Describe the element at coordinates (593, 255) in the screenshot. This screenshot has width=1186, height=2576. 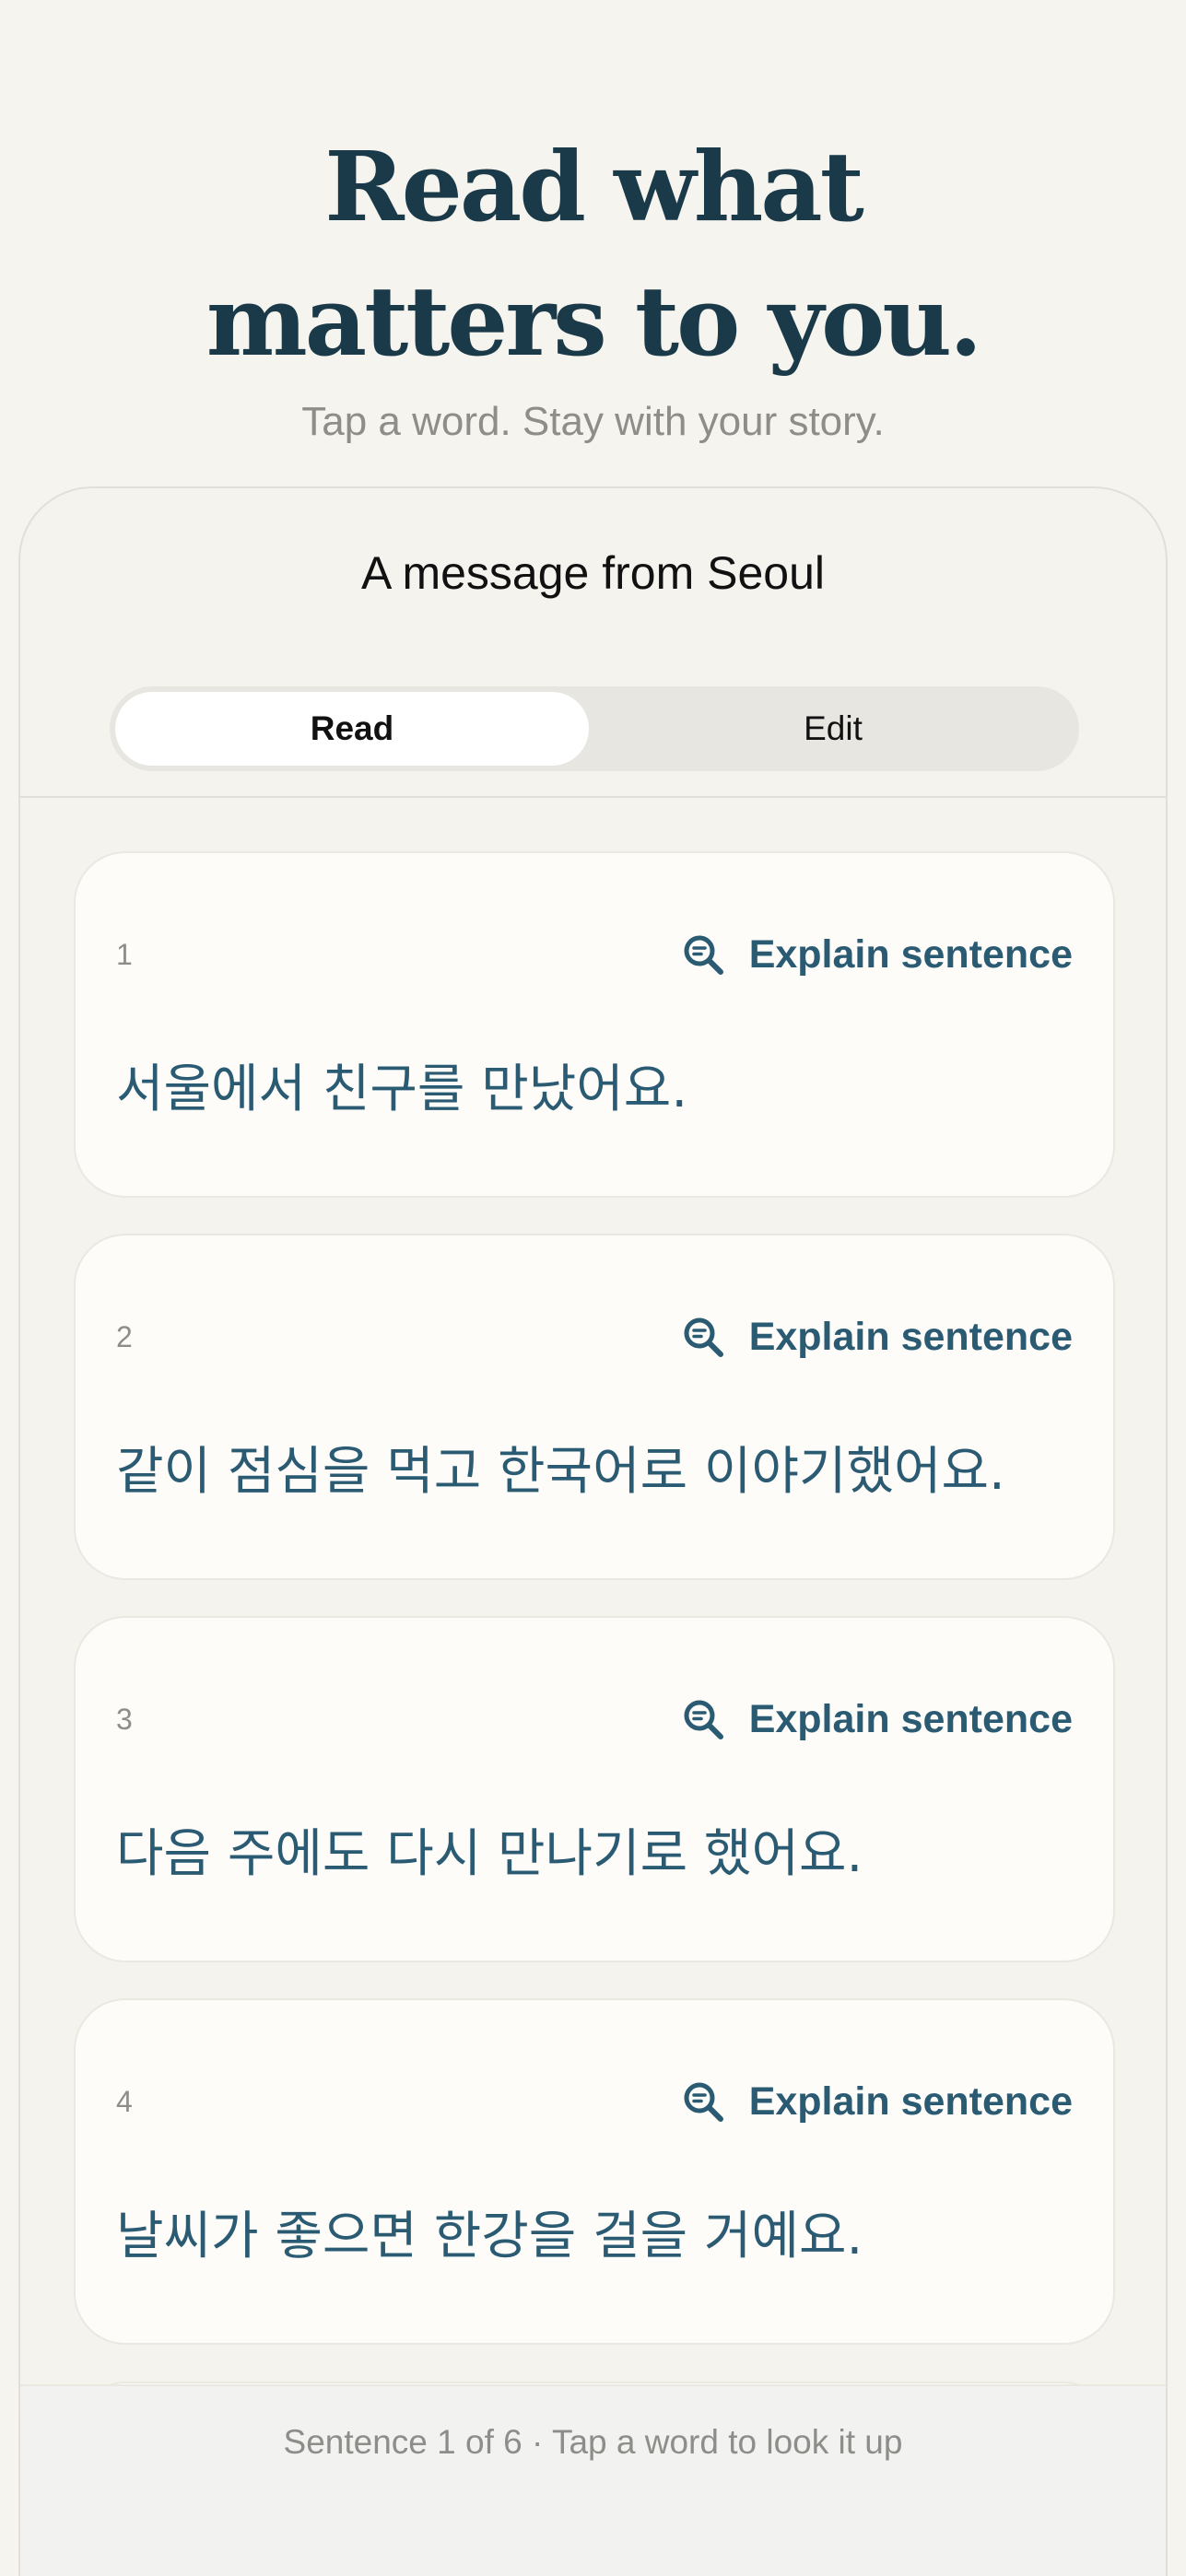
I see `hero-title: Read what matters to you.` at that location.